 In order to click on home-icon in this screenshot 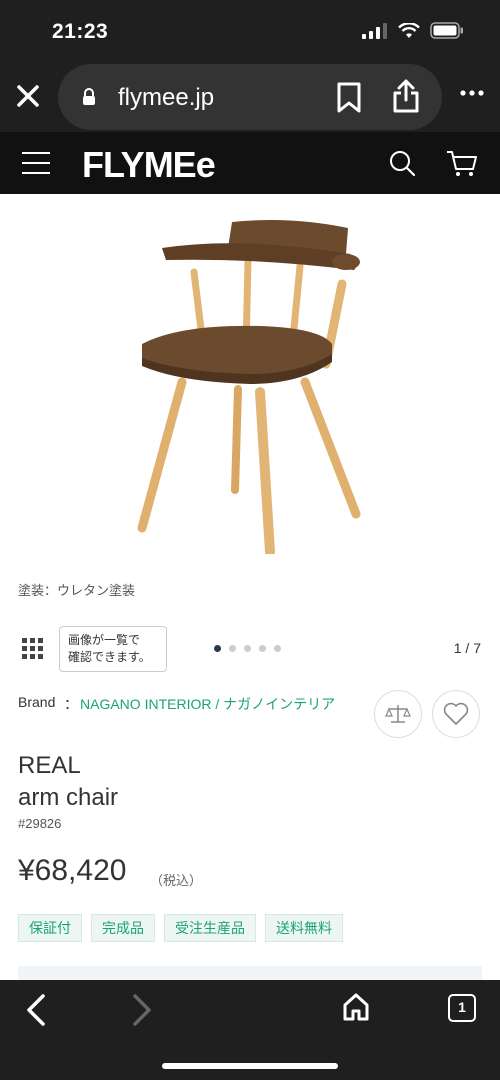, I will do `click(356, 1007)`.